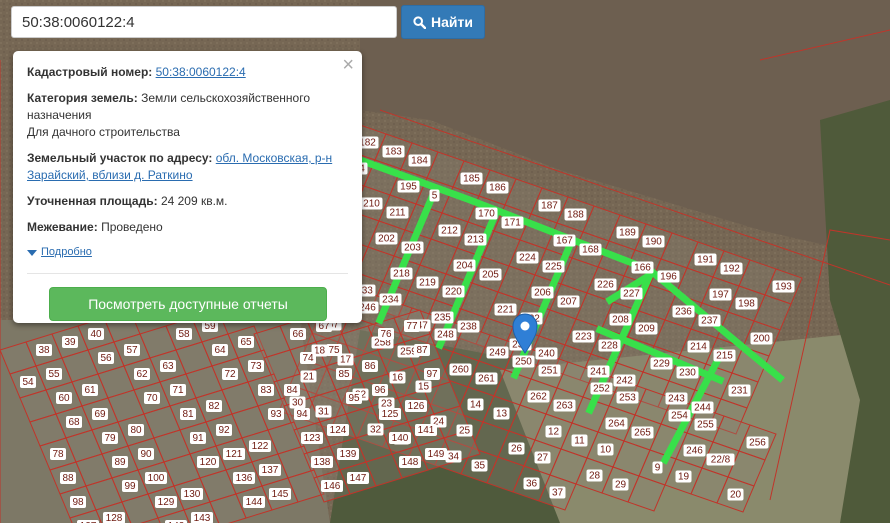 Image resolution: width=890 pixels, height=523 pixels. What do you see at coordinates (683, 312) in the screenshot?
I see `plot-number-label: 236` at bounding box center [683, 312].